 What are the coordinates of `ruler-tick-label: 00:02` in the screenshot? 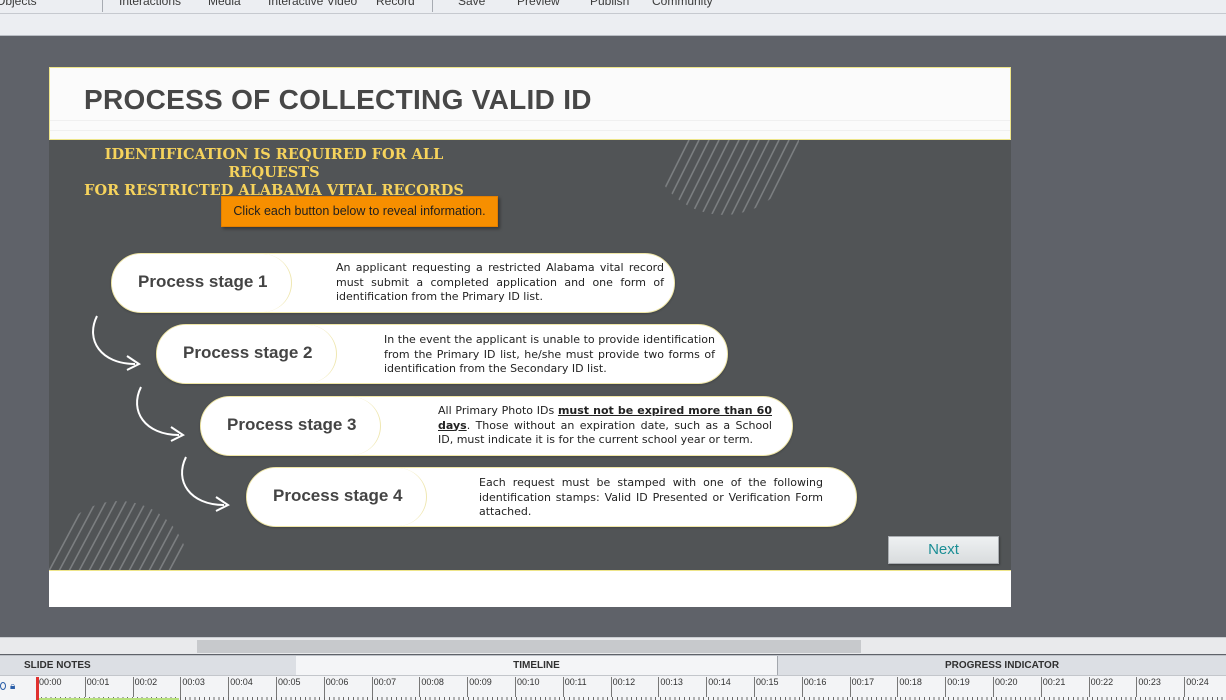 It's located at (144, 687).